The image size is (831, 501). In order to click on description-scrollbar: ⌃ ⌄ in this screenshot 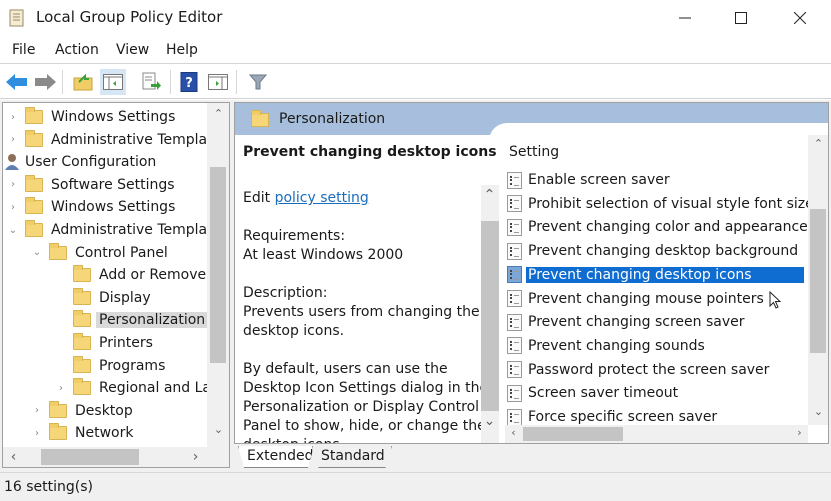, I will do `click(490, 314)`.